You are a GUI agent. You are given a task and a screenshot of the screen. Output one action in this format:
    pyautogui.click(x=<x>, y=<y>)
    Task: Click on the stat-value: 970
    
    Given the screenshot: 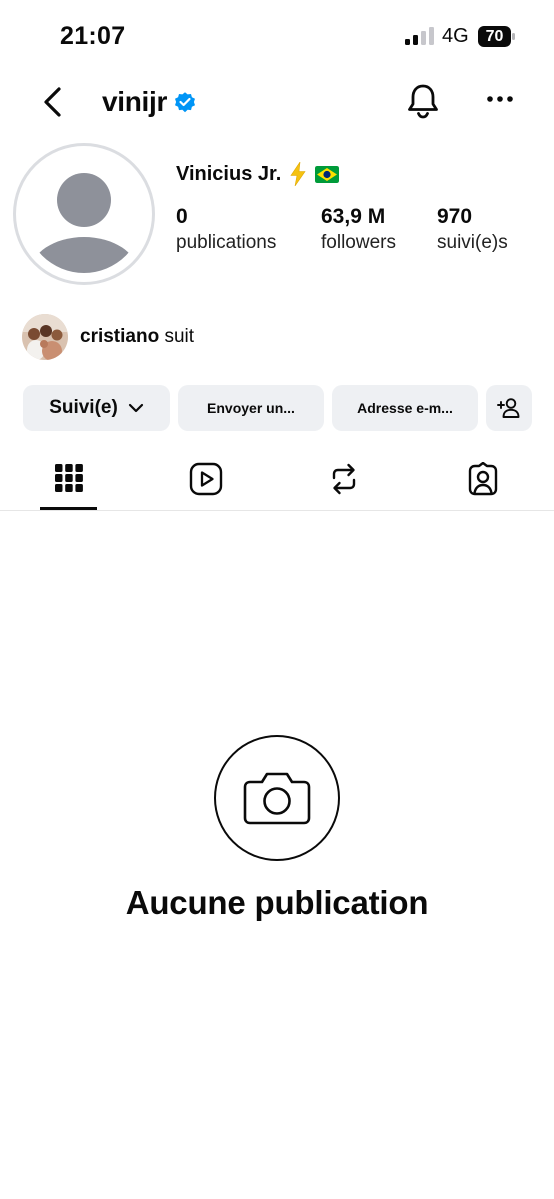 What is the action you would take?
    pyautogui.click(x=455, y=216)
    